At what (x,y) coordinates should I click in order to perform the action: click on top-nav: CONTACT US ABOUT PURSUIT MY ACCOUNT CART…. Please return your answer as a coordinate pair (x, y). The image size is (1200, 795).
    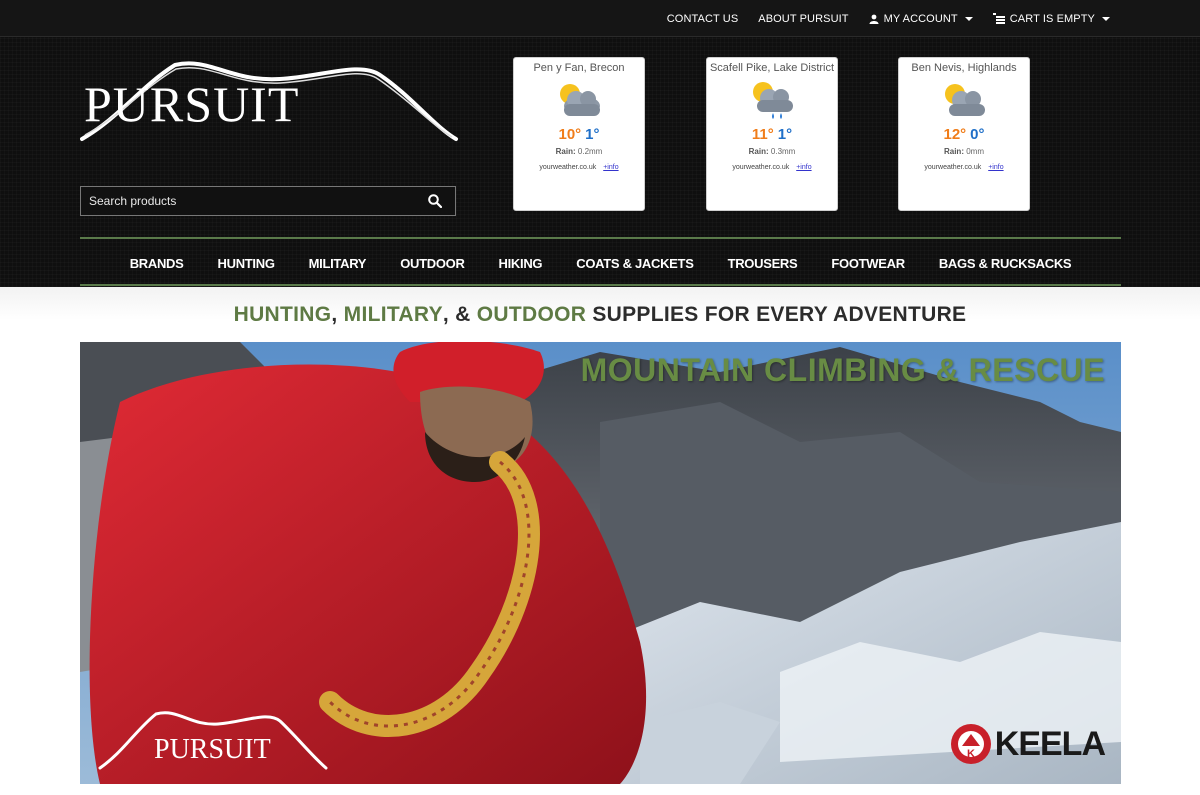
    Looking at the image, I should click on (888, 18).